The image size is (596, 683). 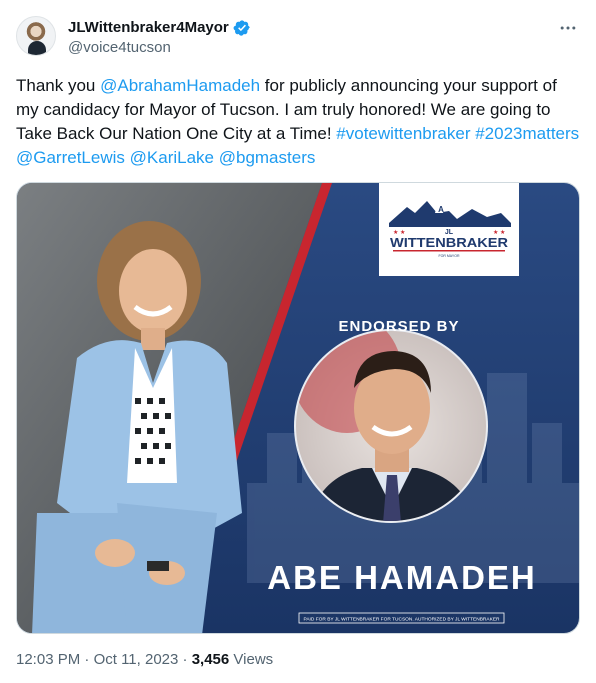 I want to click on mention-link: @KariLake, so click(x=172, y=157).